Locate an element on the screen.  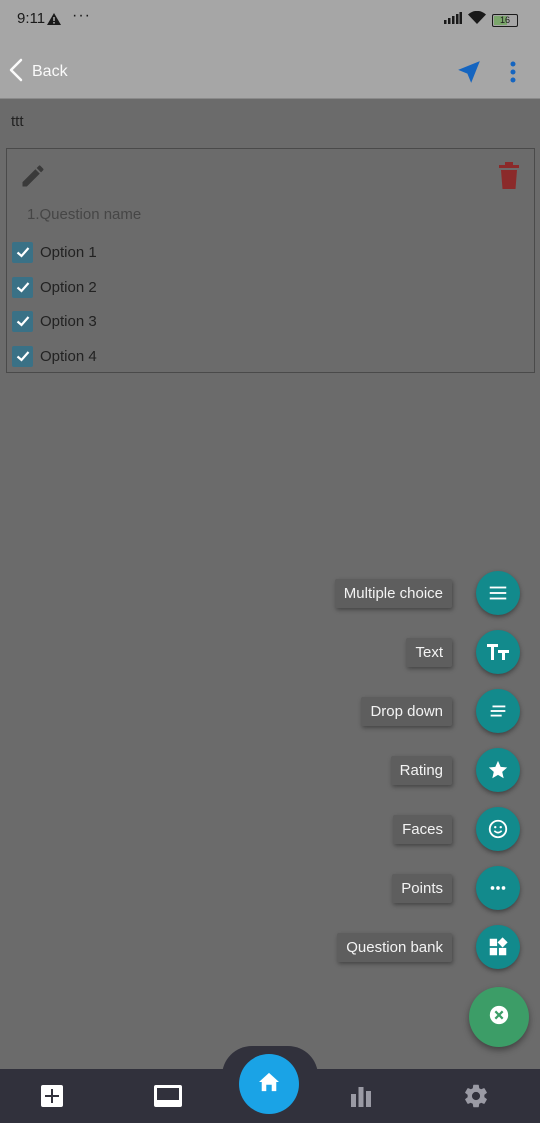
widgets-icon is located at coordinates (498, 947).